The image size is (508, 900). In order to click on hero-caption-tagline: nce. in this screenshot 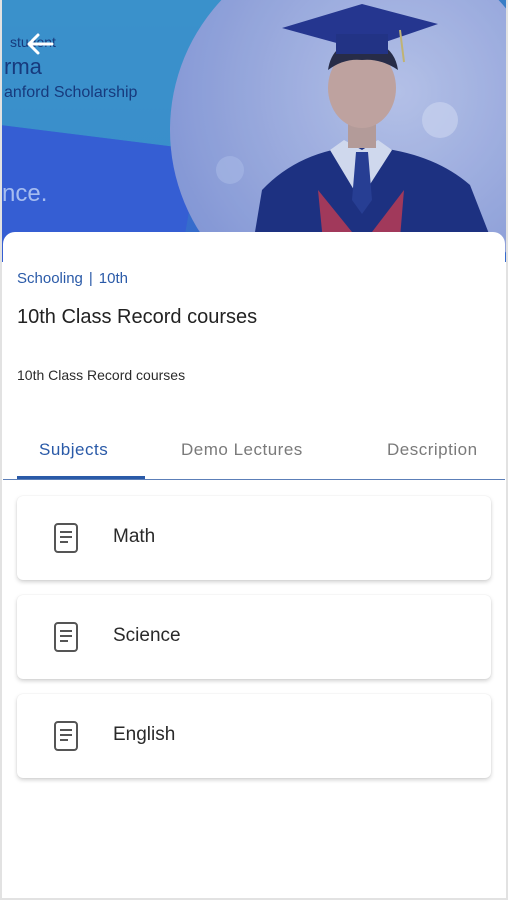, I will do `click(25, 193)`.